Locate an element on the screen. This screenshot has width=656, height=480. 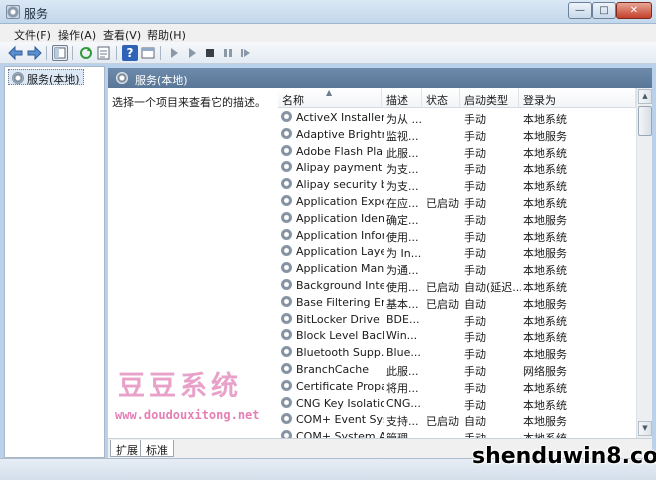
menu-help: 帮助(H) is located at coordinates (166, 35).